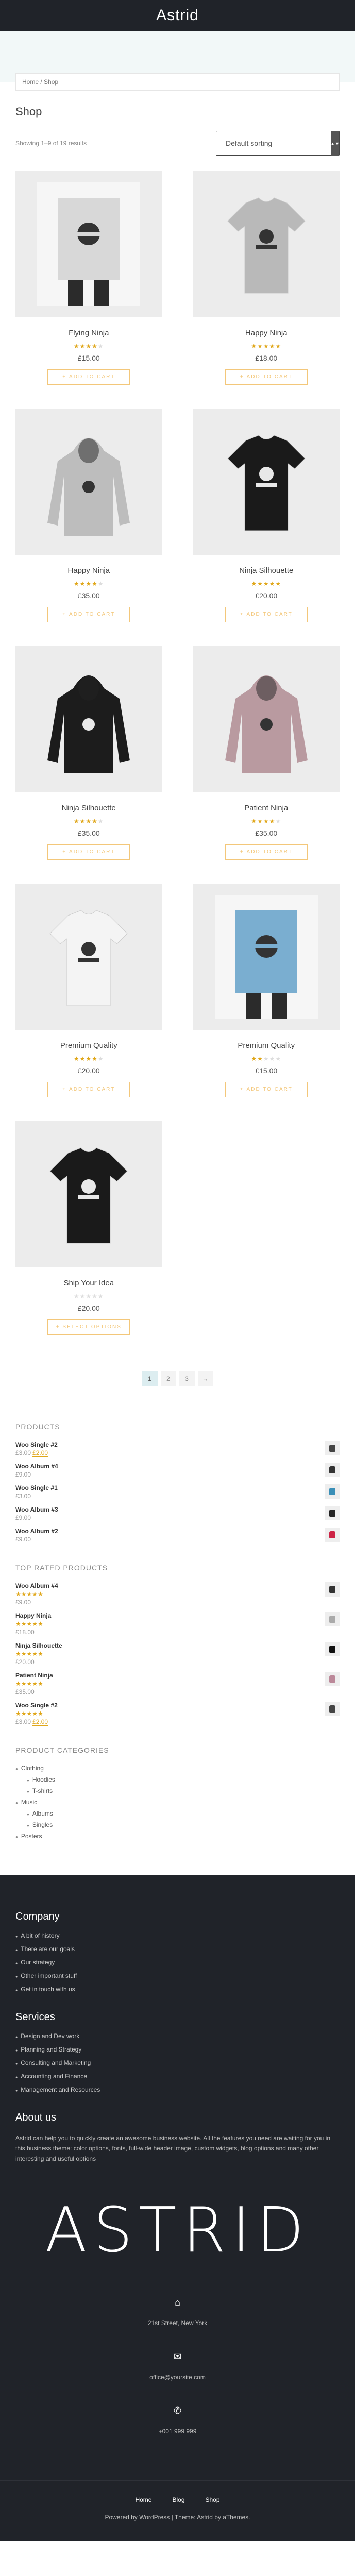  I want to click on footer-service-link: ● Consulting and Marketing, so click(177, 2062).